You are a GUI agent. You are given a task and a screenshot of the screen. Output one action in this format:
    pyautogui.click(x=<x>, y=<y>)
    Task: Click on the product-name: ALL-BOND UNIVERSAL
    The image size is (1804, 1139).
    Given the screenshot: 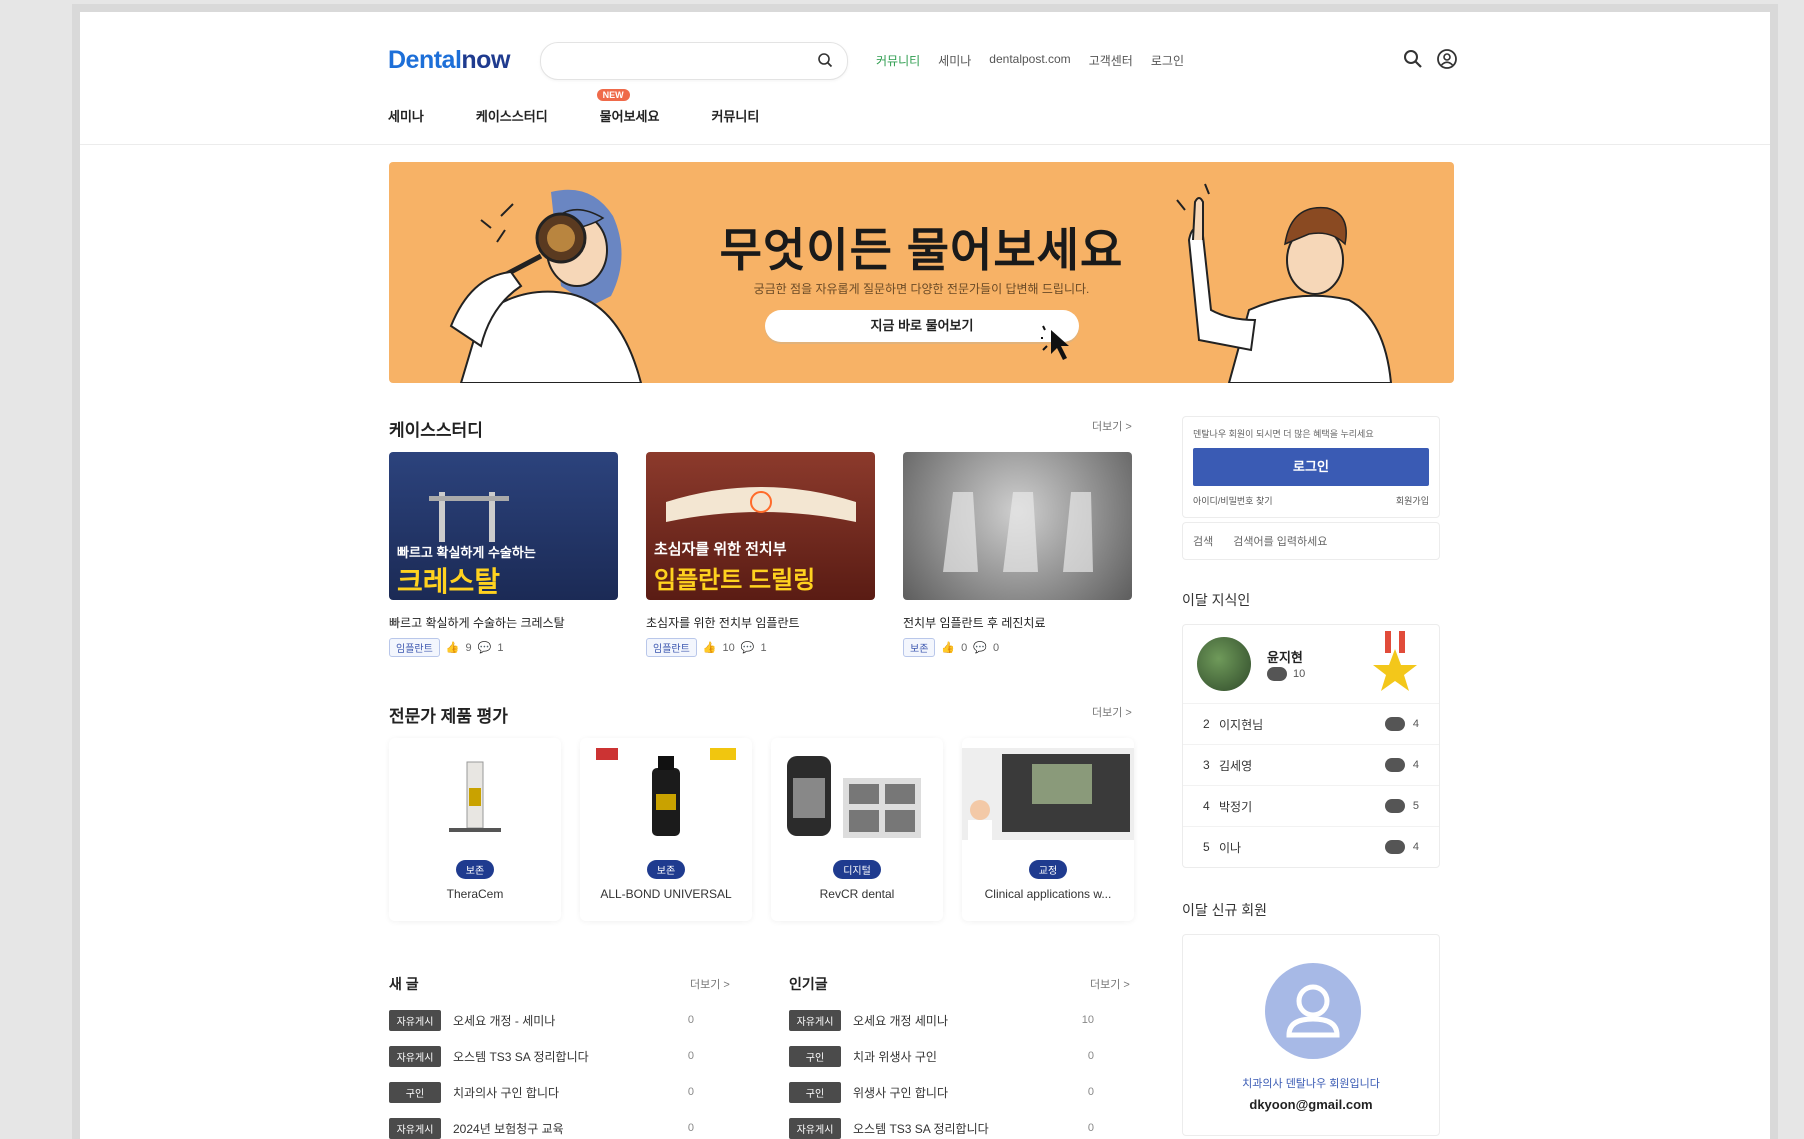 What is the action you would take?
    pyautogui.click(x=666, y=894)
    